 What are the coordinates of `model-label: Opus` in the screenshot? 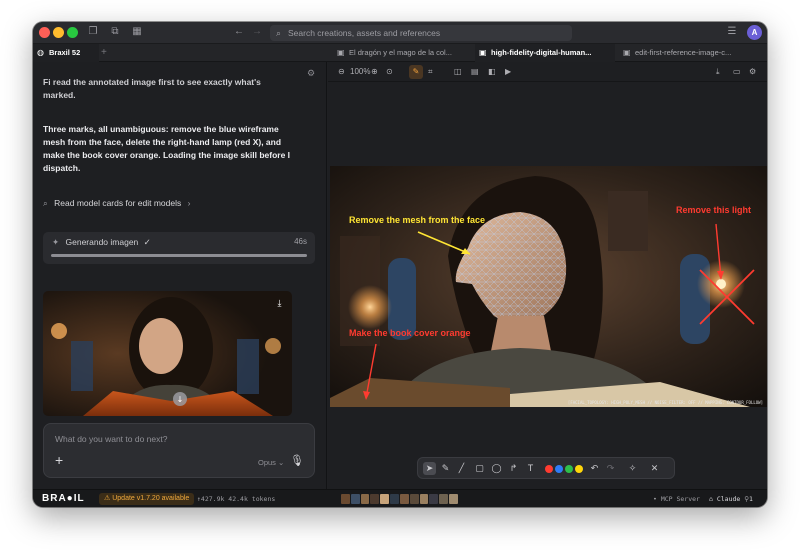 It's located at (267, 462).